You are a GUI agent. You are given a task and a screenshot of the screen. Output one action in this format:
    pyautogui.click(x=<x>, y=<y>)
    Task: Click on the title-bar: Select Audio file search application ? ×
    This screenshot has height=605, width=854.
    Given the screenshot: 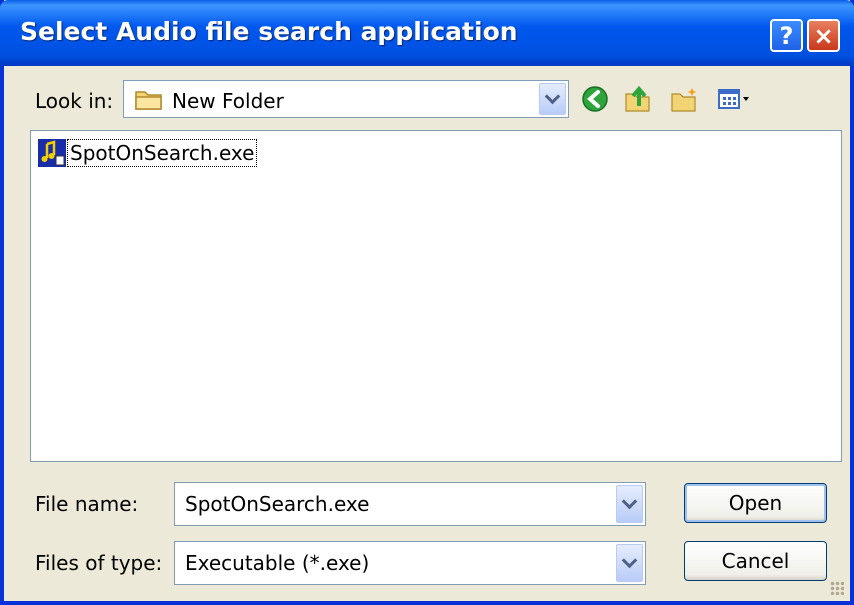 What is the action you would take?
    pyautogui.click(x=427, y=33)
    